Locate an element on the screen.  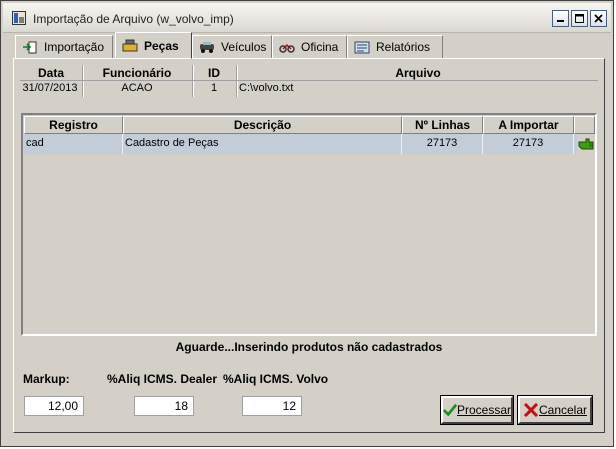
tab-importacao: Importação is located at coordinates (64, 46).